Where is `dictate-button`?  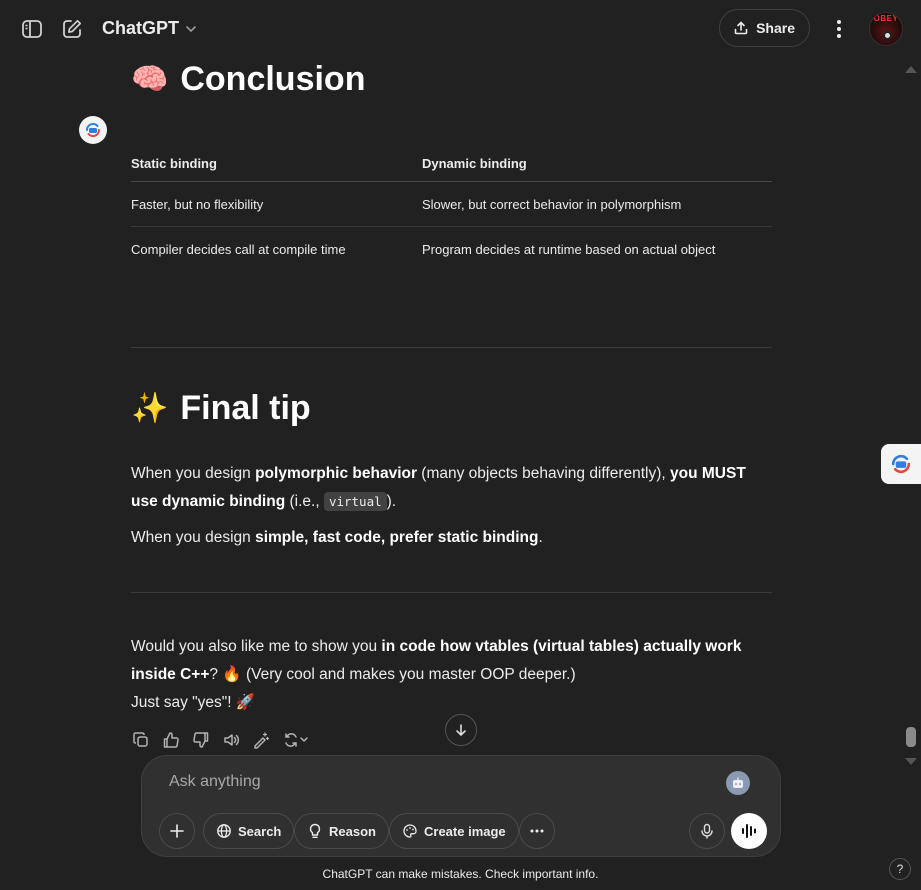
dictate-button is located at coordinates (707, 831).